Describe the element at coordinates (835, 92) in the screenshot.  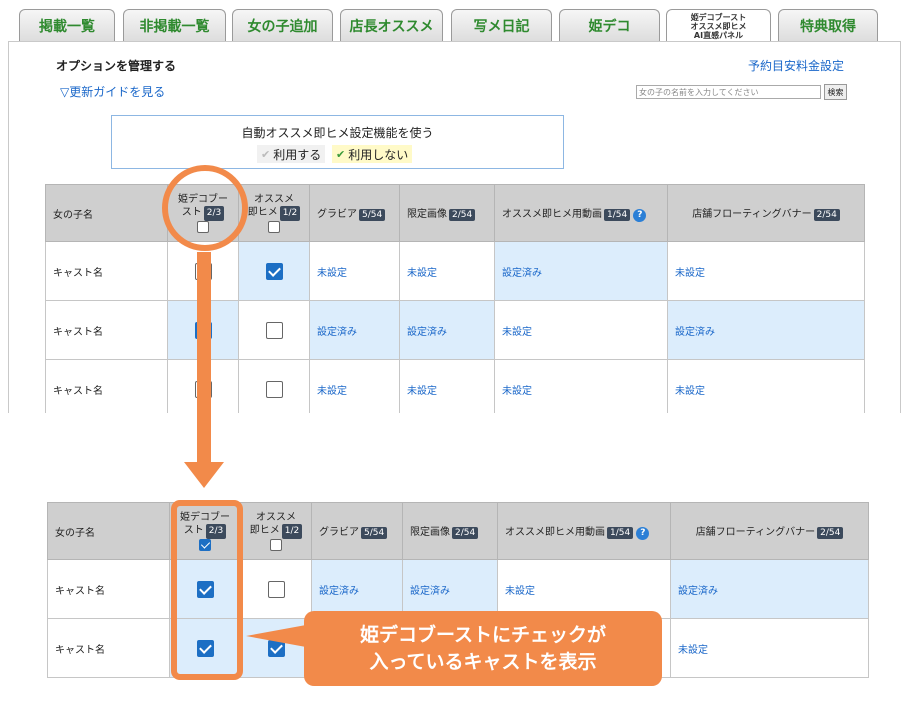
I see `search-button: 検索` at that location.